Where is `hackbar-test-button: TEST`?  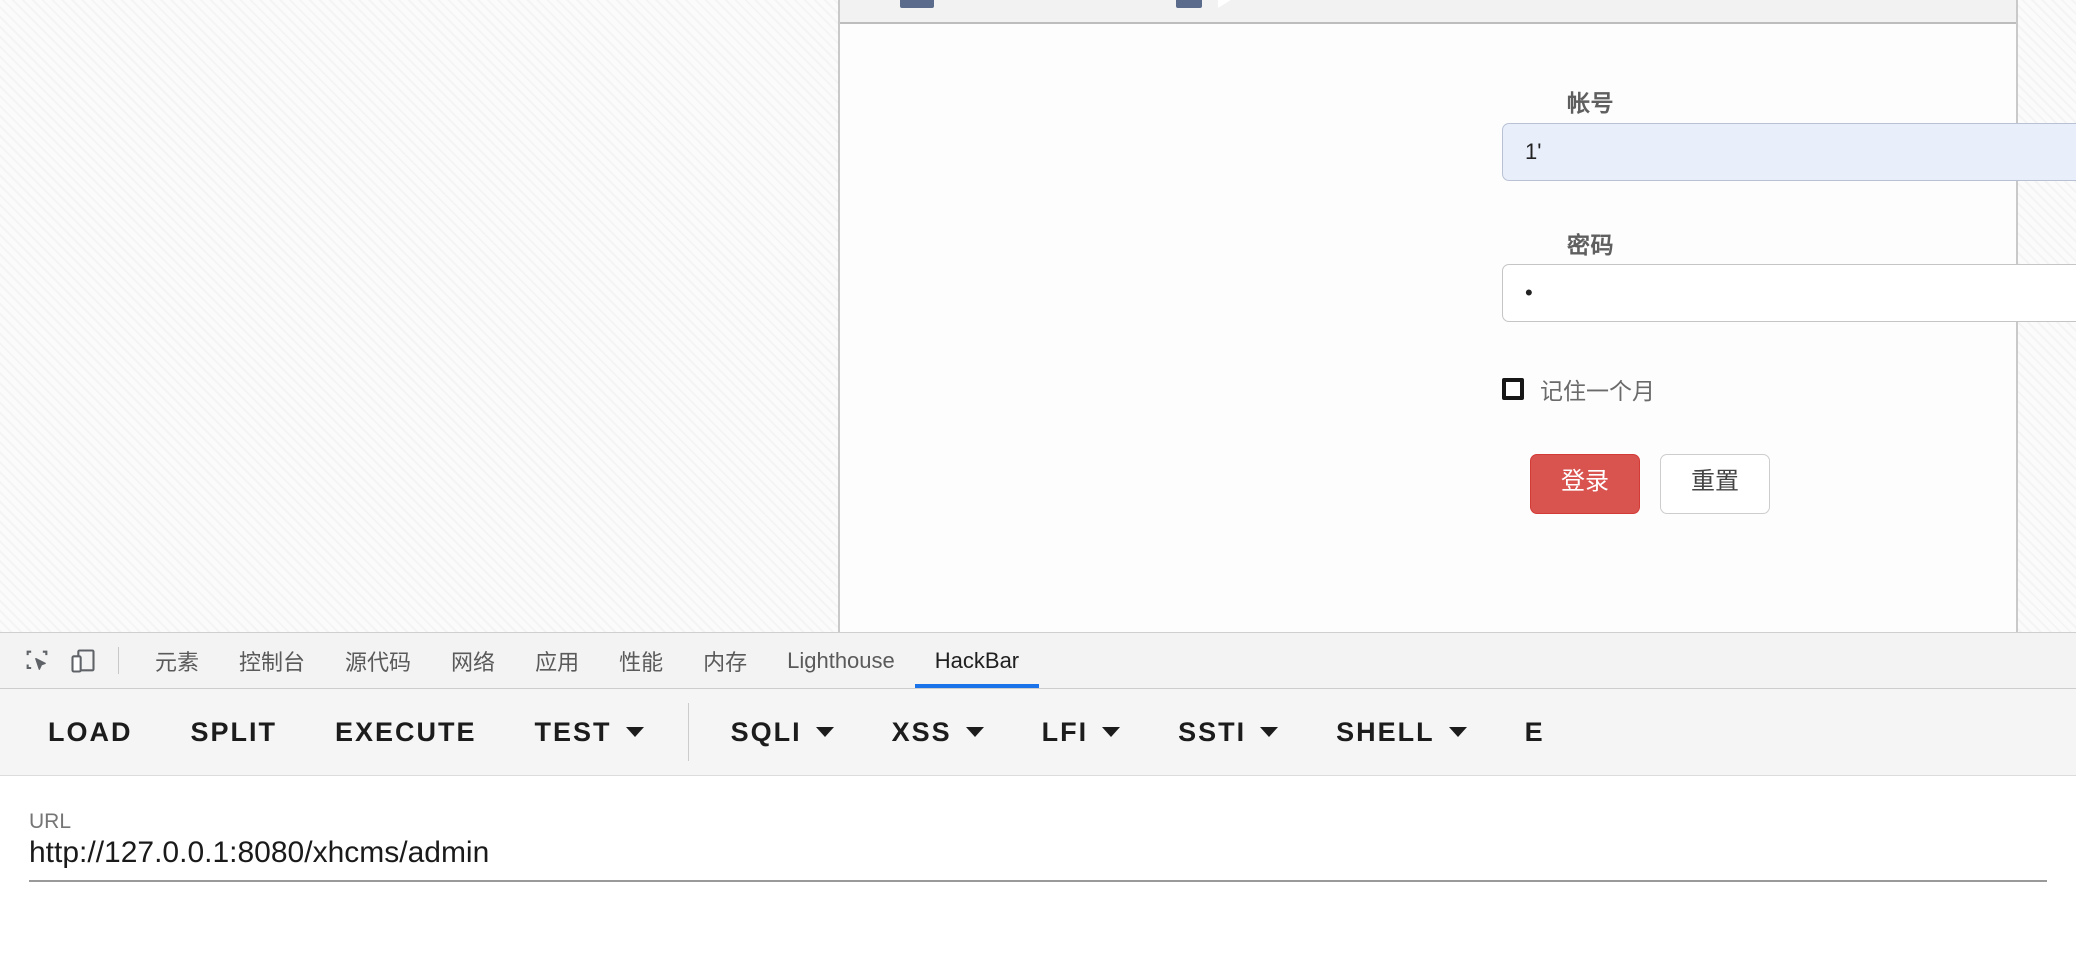
hackbar-test-button: TEST is located at coordinates (589, 732).